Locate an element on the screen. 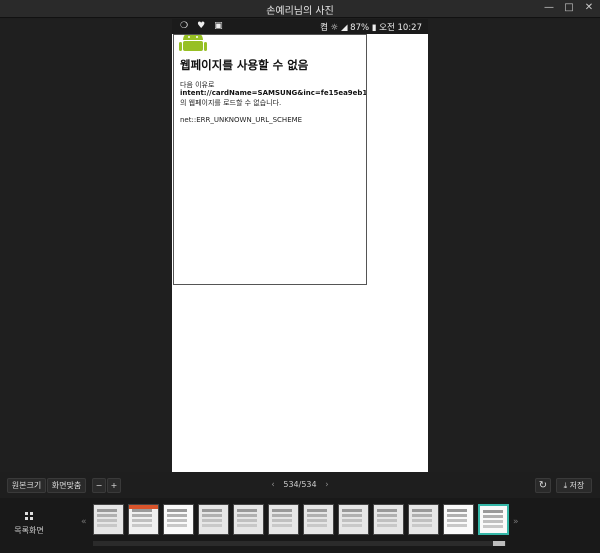 The width and height of the screenshot is (600, 553). fit-screen-button: 화면맞춤 is located at coordinates (66, 485).